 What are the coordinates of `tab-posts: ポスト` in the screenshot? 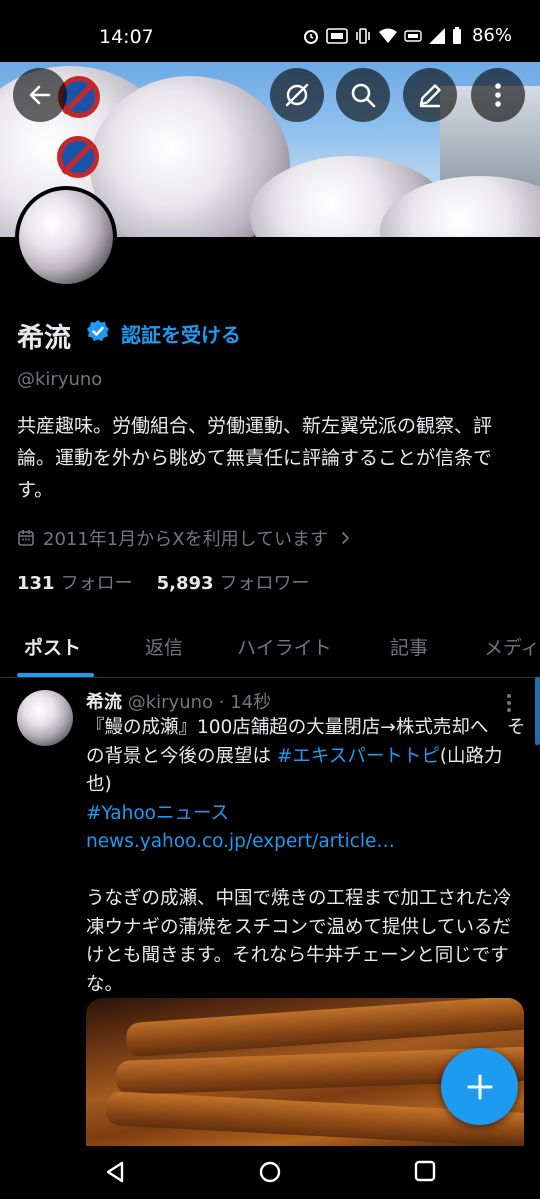 It's located at (52, 646).